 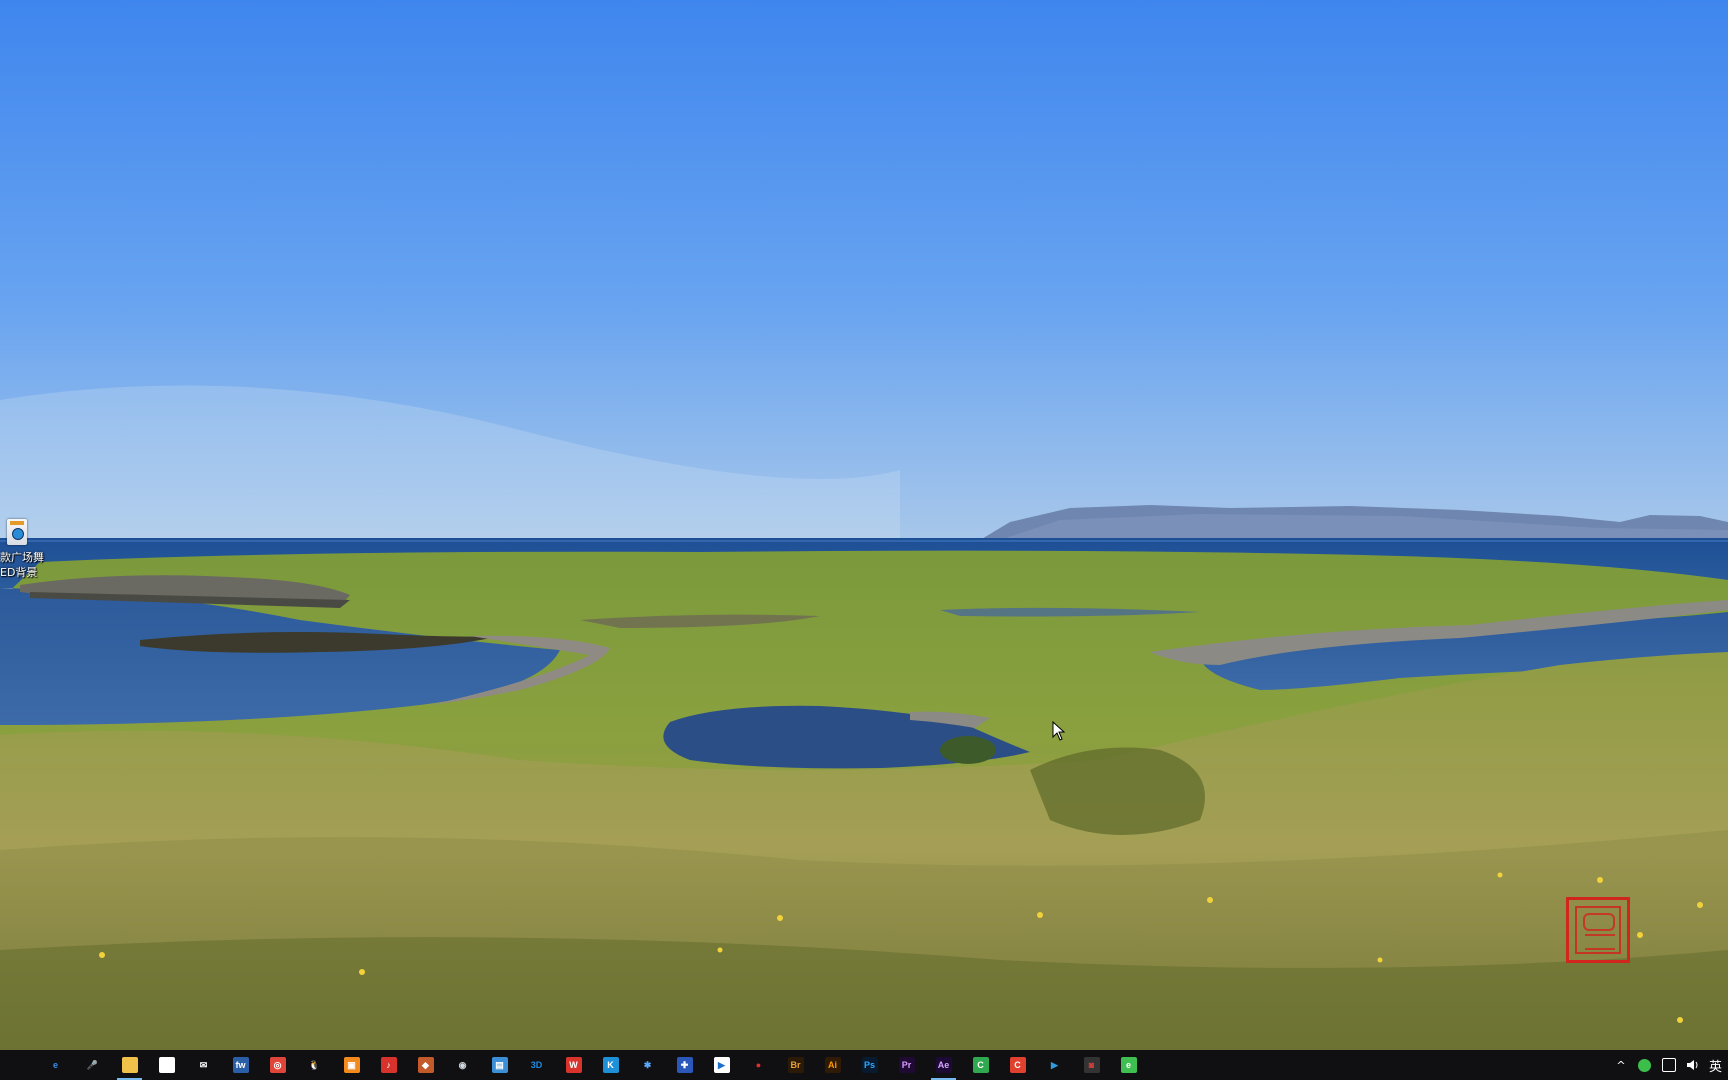 I want to click on bridge-taskbar-button: Br, so click(x=795, y=1065).